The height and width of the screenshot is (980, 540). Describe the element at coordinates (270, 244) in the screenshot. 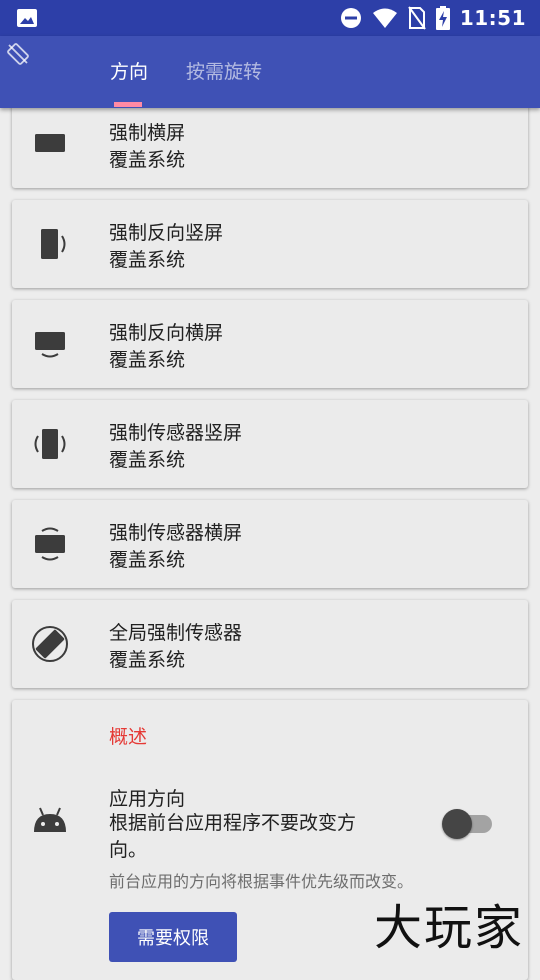

I see `item-force-reverse-portrait: 强制反向竖屏 覆盖系统` at that location.